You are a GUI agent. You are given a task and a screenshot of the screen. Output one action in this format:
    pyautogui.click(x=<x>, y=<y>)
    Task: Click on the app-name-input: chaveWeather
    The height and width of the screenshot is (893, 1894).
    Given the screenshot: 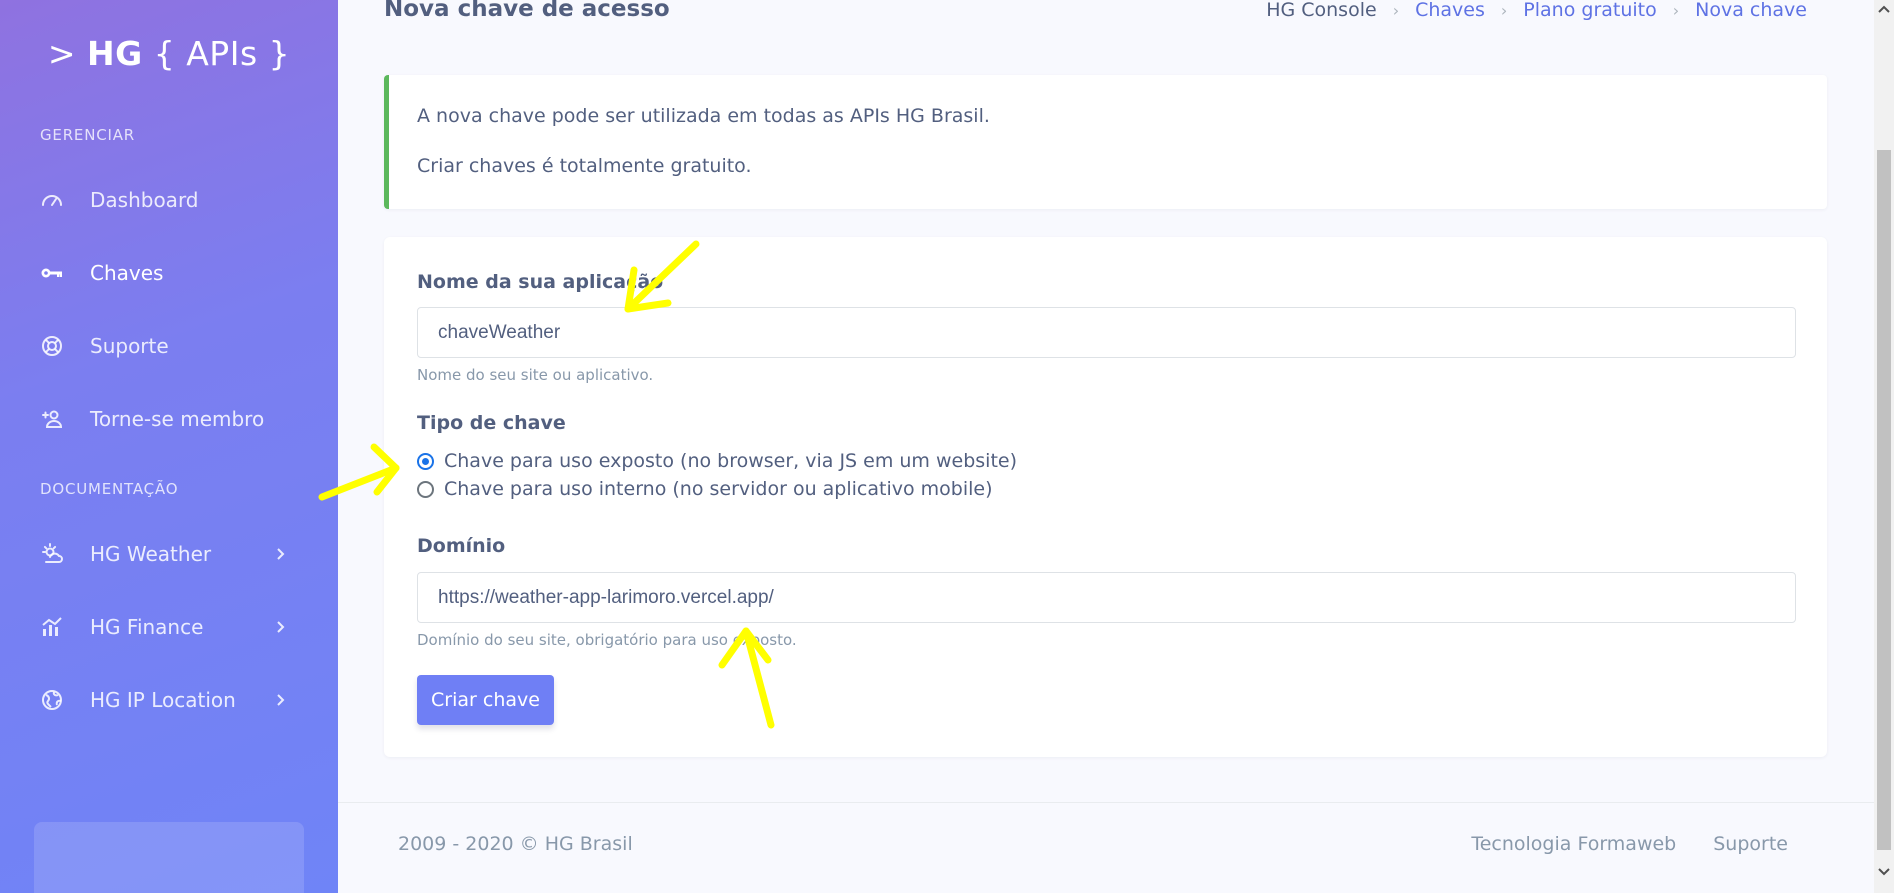 What is the action you would take?
    pyautogui.click(x=1106, y=332)
    